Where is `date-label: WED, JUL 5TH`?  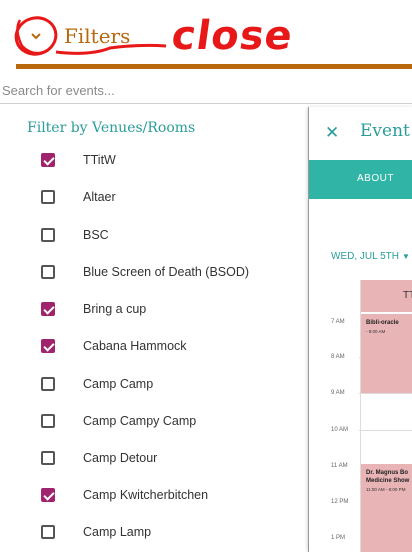
date-label: WED, JUL 5TH is located at coordinates (365, 256).